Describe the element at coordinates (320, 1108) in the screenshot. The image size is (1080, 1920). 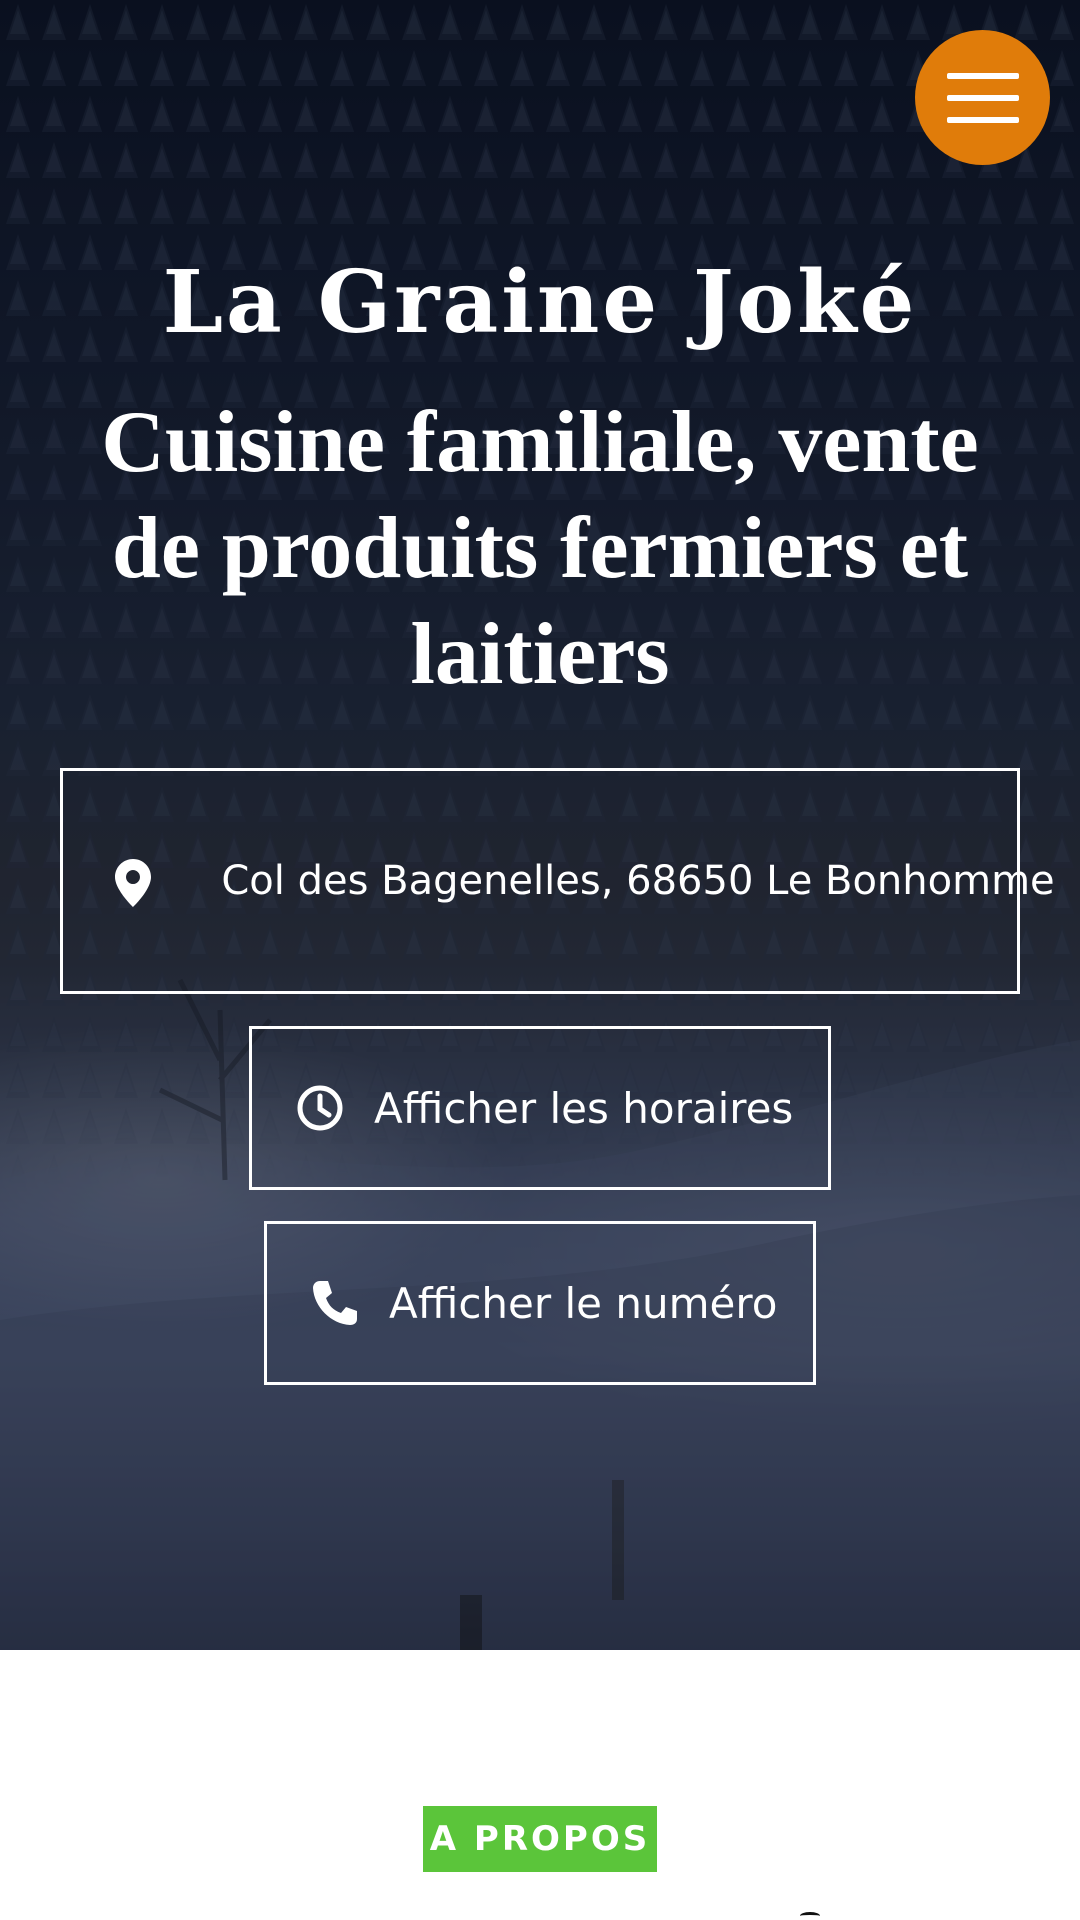
I see `clock-icon` at that location.